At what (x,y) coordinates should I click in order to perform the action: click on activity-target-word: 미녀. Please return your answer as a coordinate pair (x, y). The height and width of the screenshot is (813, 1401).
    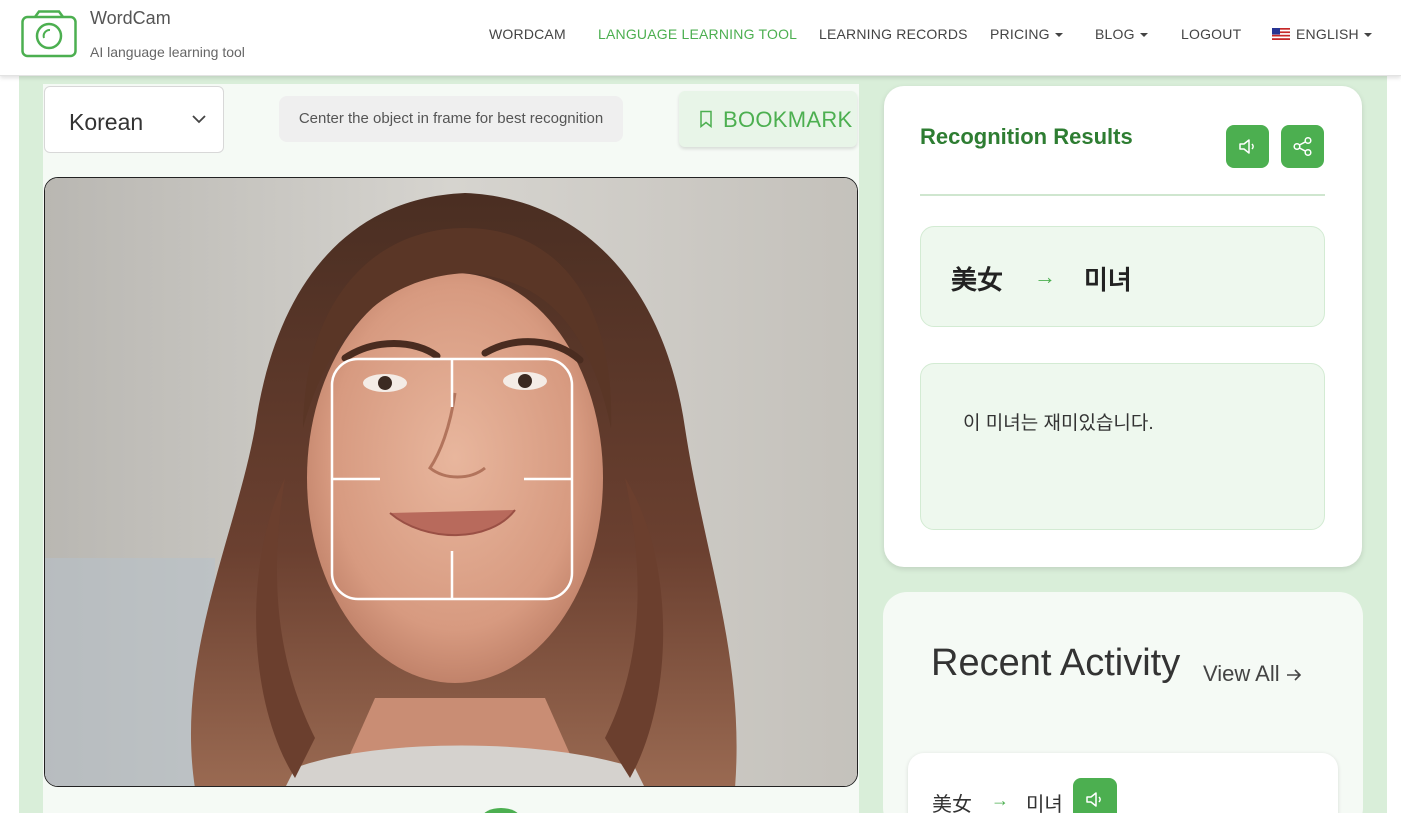
    Looking at the image, I should click on (1044, 803).